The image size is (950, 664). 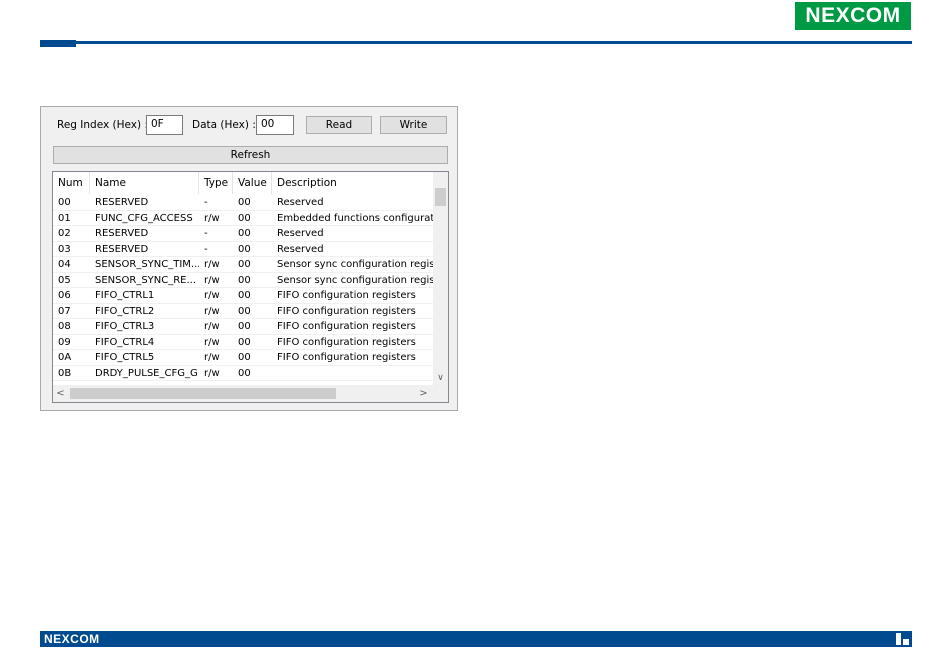 What do you see at coordinates (898, 639) in the screenshot?
I see `footer-block-icon` at bounding box center [898, 639].